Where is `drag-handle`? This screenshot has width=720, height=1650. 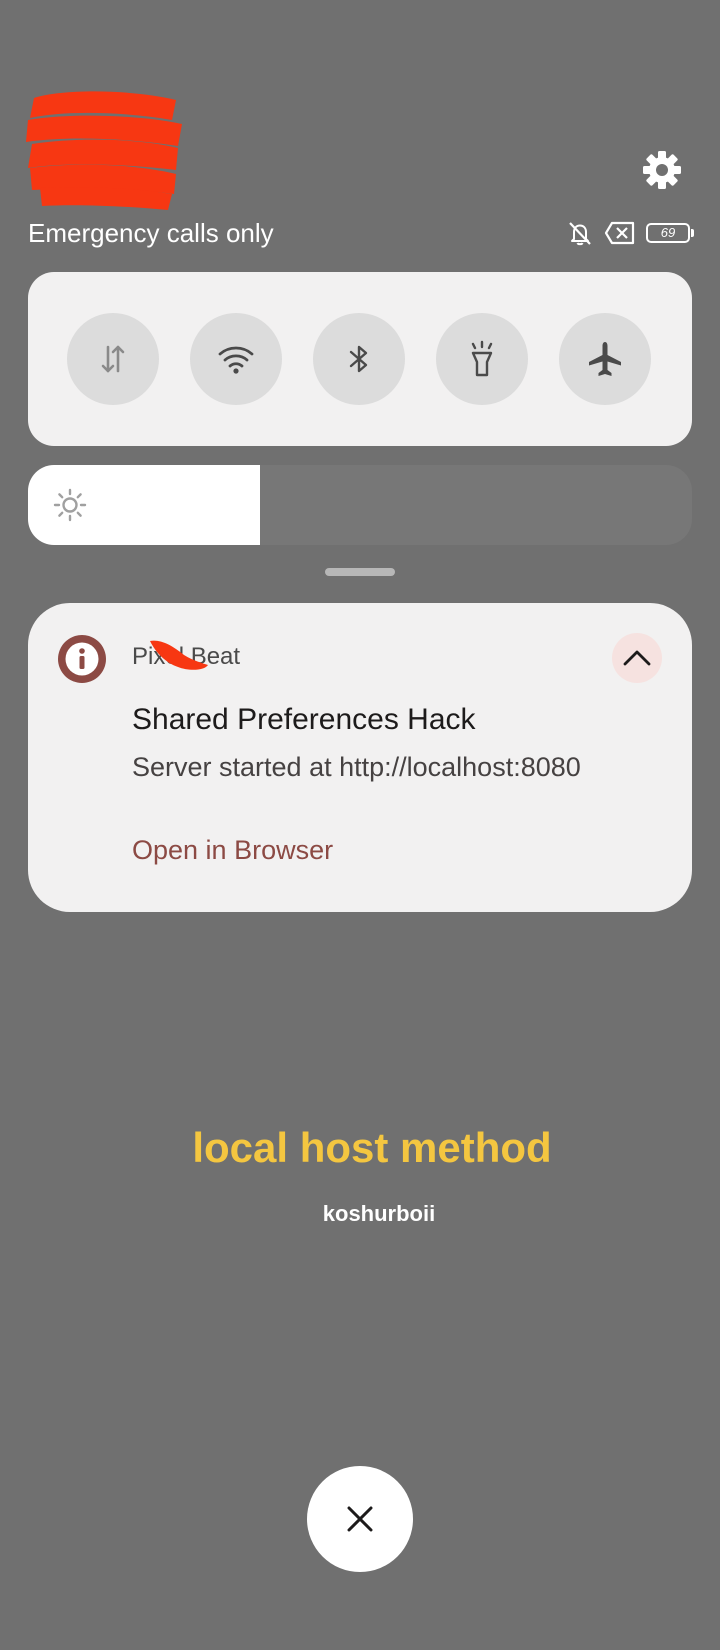 drag-handle is located at coordinates (360, 572).